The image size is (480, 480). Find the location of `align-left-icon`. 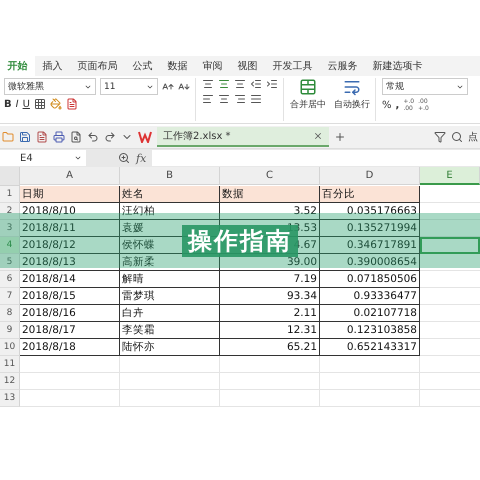

align-left-icon is located at coordinates (208, 99).